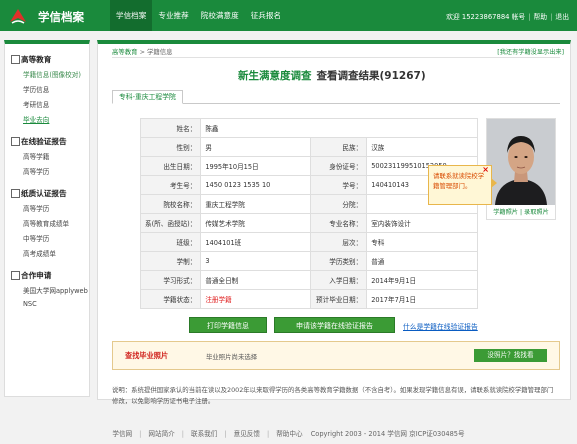 The width and height of the screenshot is (577, 444). I want to click on enroll-value: 2014年9月1日, so click(422, 280).